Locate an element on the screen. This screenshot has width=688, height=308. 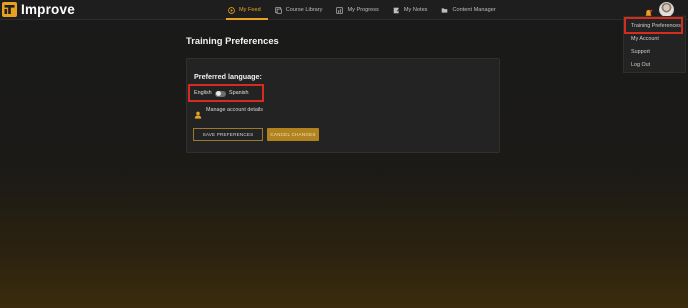
nav-item-course-library: Course Library is located at coordinates (299, 10).